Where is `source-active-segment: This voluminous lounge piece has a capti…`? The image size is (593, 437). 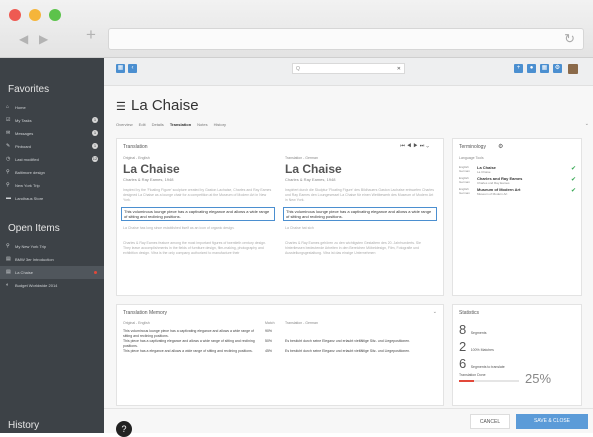
source-active-segment: This voluminous lounge piece has a capti… is located at coordinates (198, 214).